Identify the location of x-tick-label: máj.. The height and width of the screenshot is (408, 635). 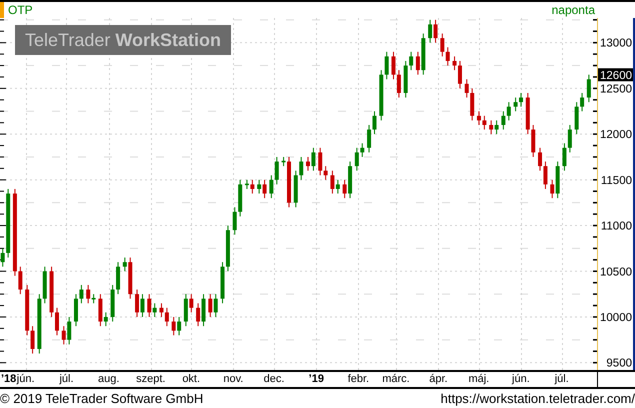
(479, 379).